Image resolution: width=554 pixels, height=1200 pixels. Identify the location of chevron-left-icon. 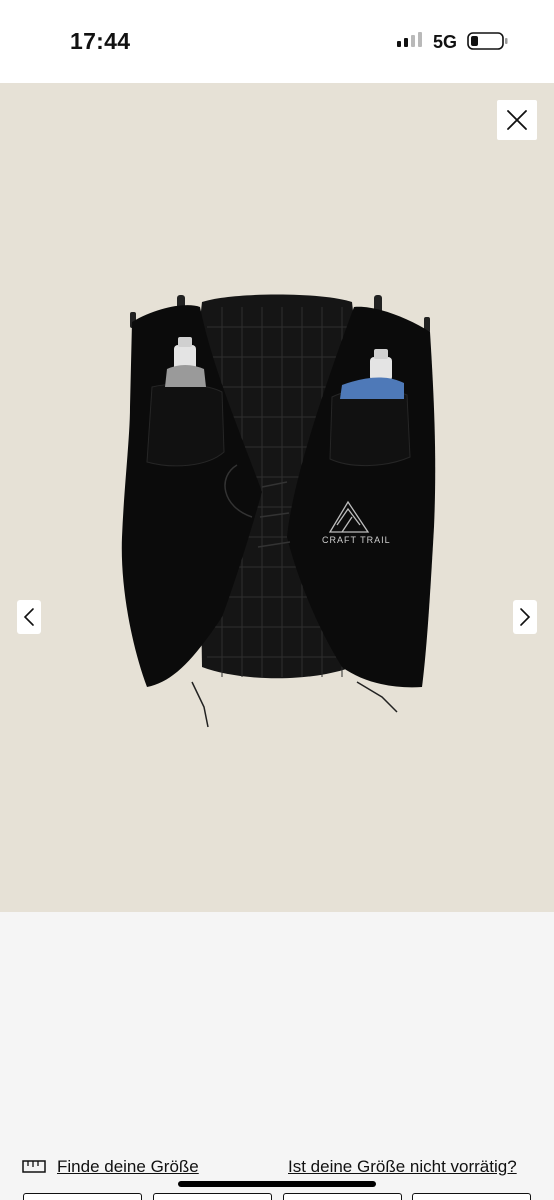
(28, 617).